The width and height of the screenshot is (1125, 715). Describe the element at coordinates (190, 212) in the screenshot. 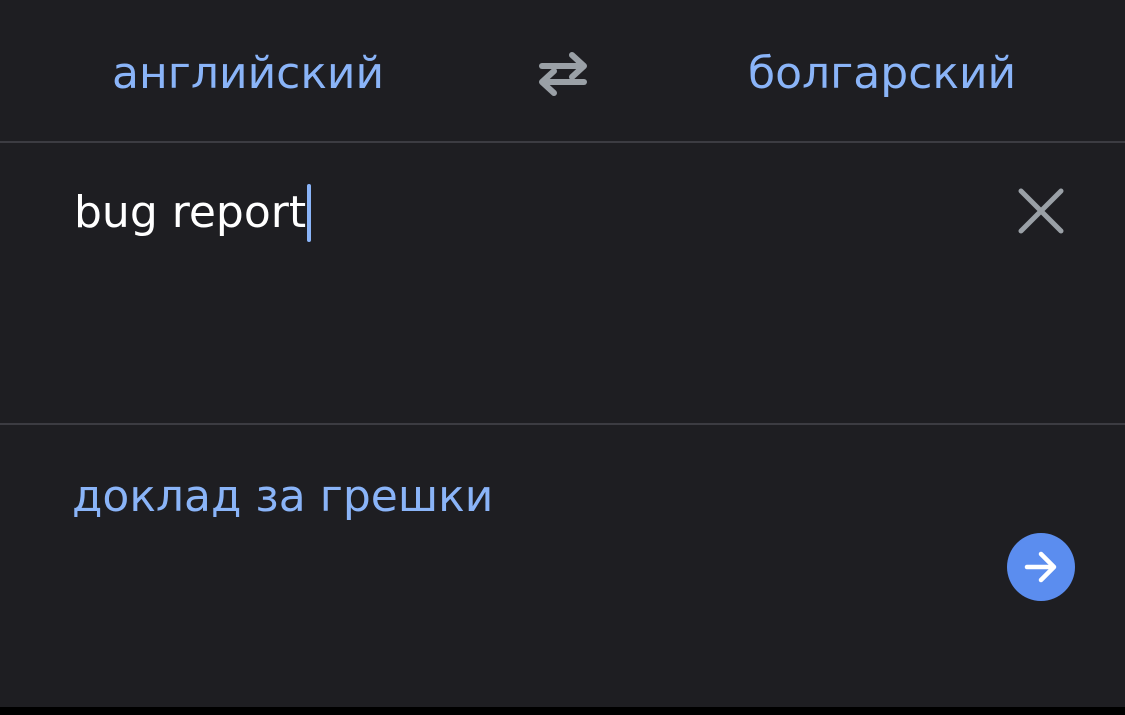

I see `source-text-value: bug report` at that location.